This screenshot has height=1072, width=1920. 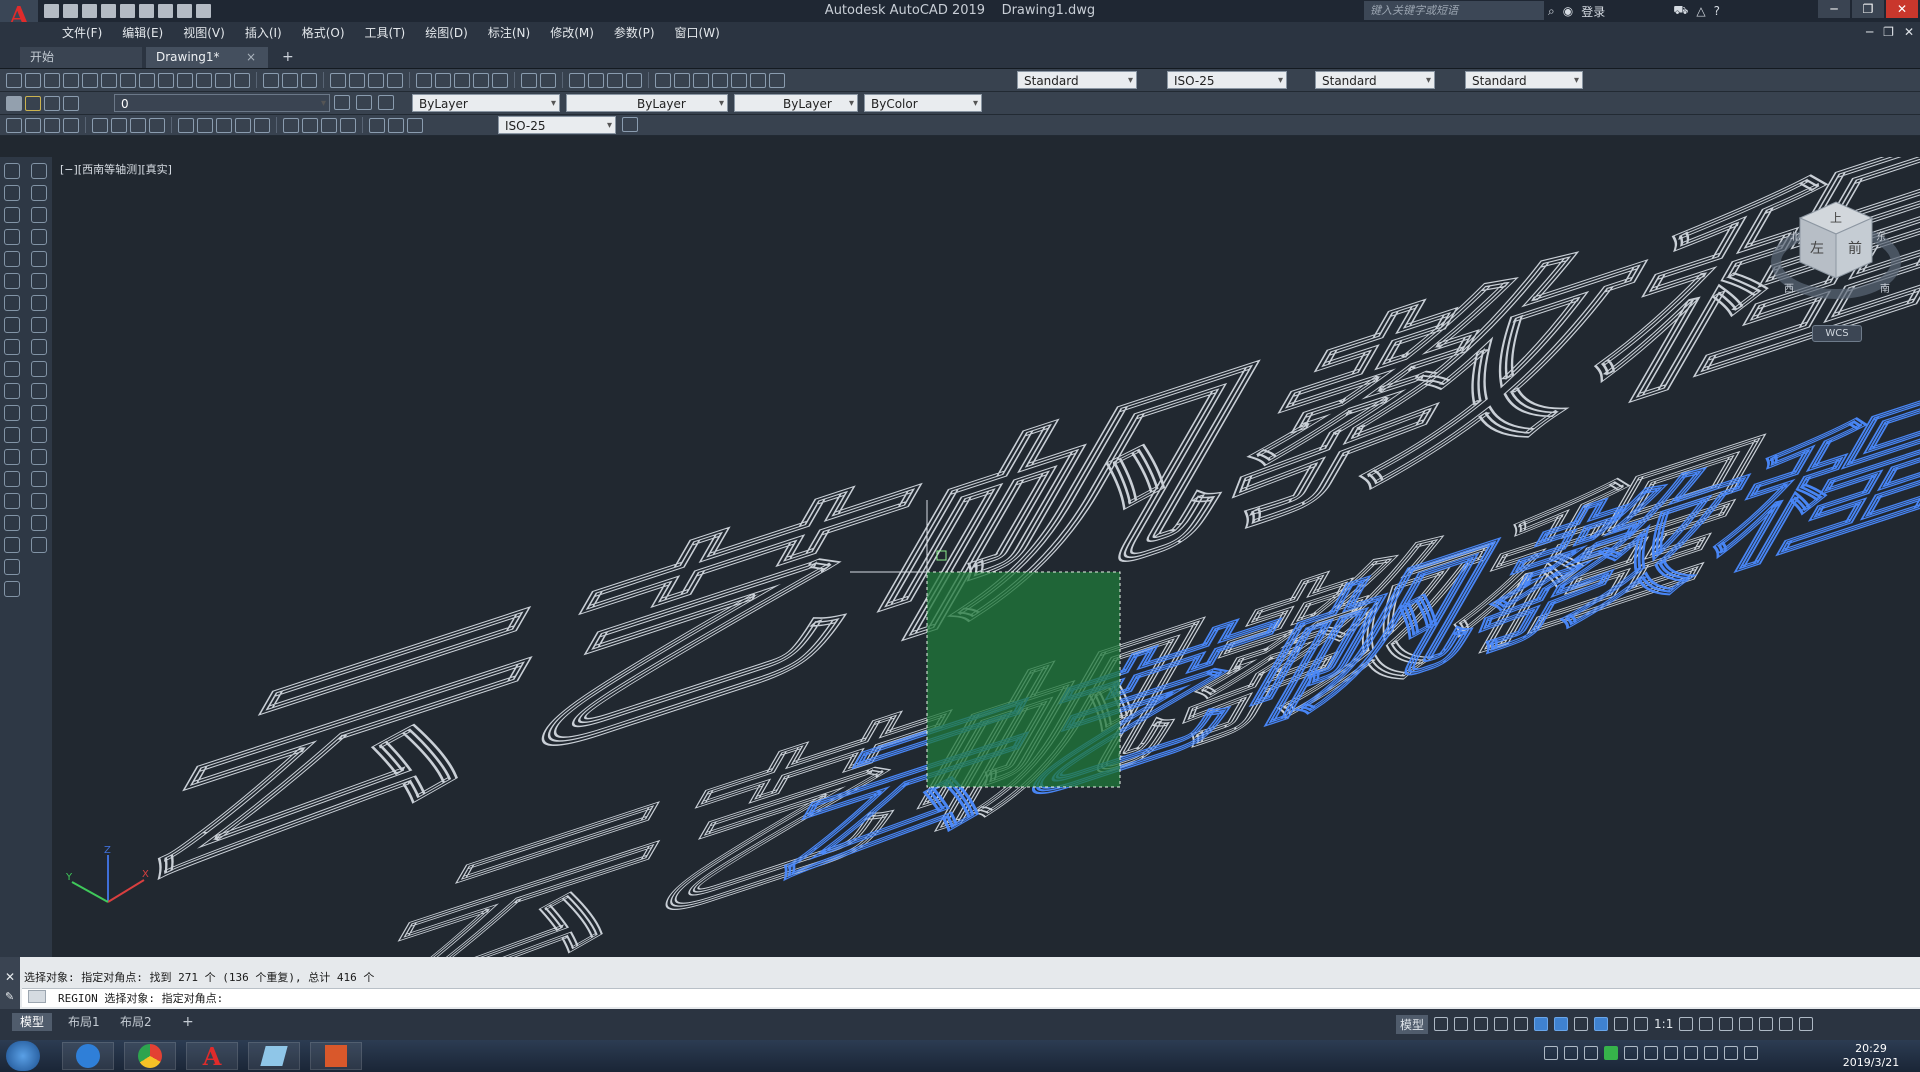 I want to click on polar-icon, so click(x=1501, y=1024).